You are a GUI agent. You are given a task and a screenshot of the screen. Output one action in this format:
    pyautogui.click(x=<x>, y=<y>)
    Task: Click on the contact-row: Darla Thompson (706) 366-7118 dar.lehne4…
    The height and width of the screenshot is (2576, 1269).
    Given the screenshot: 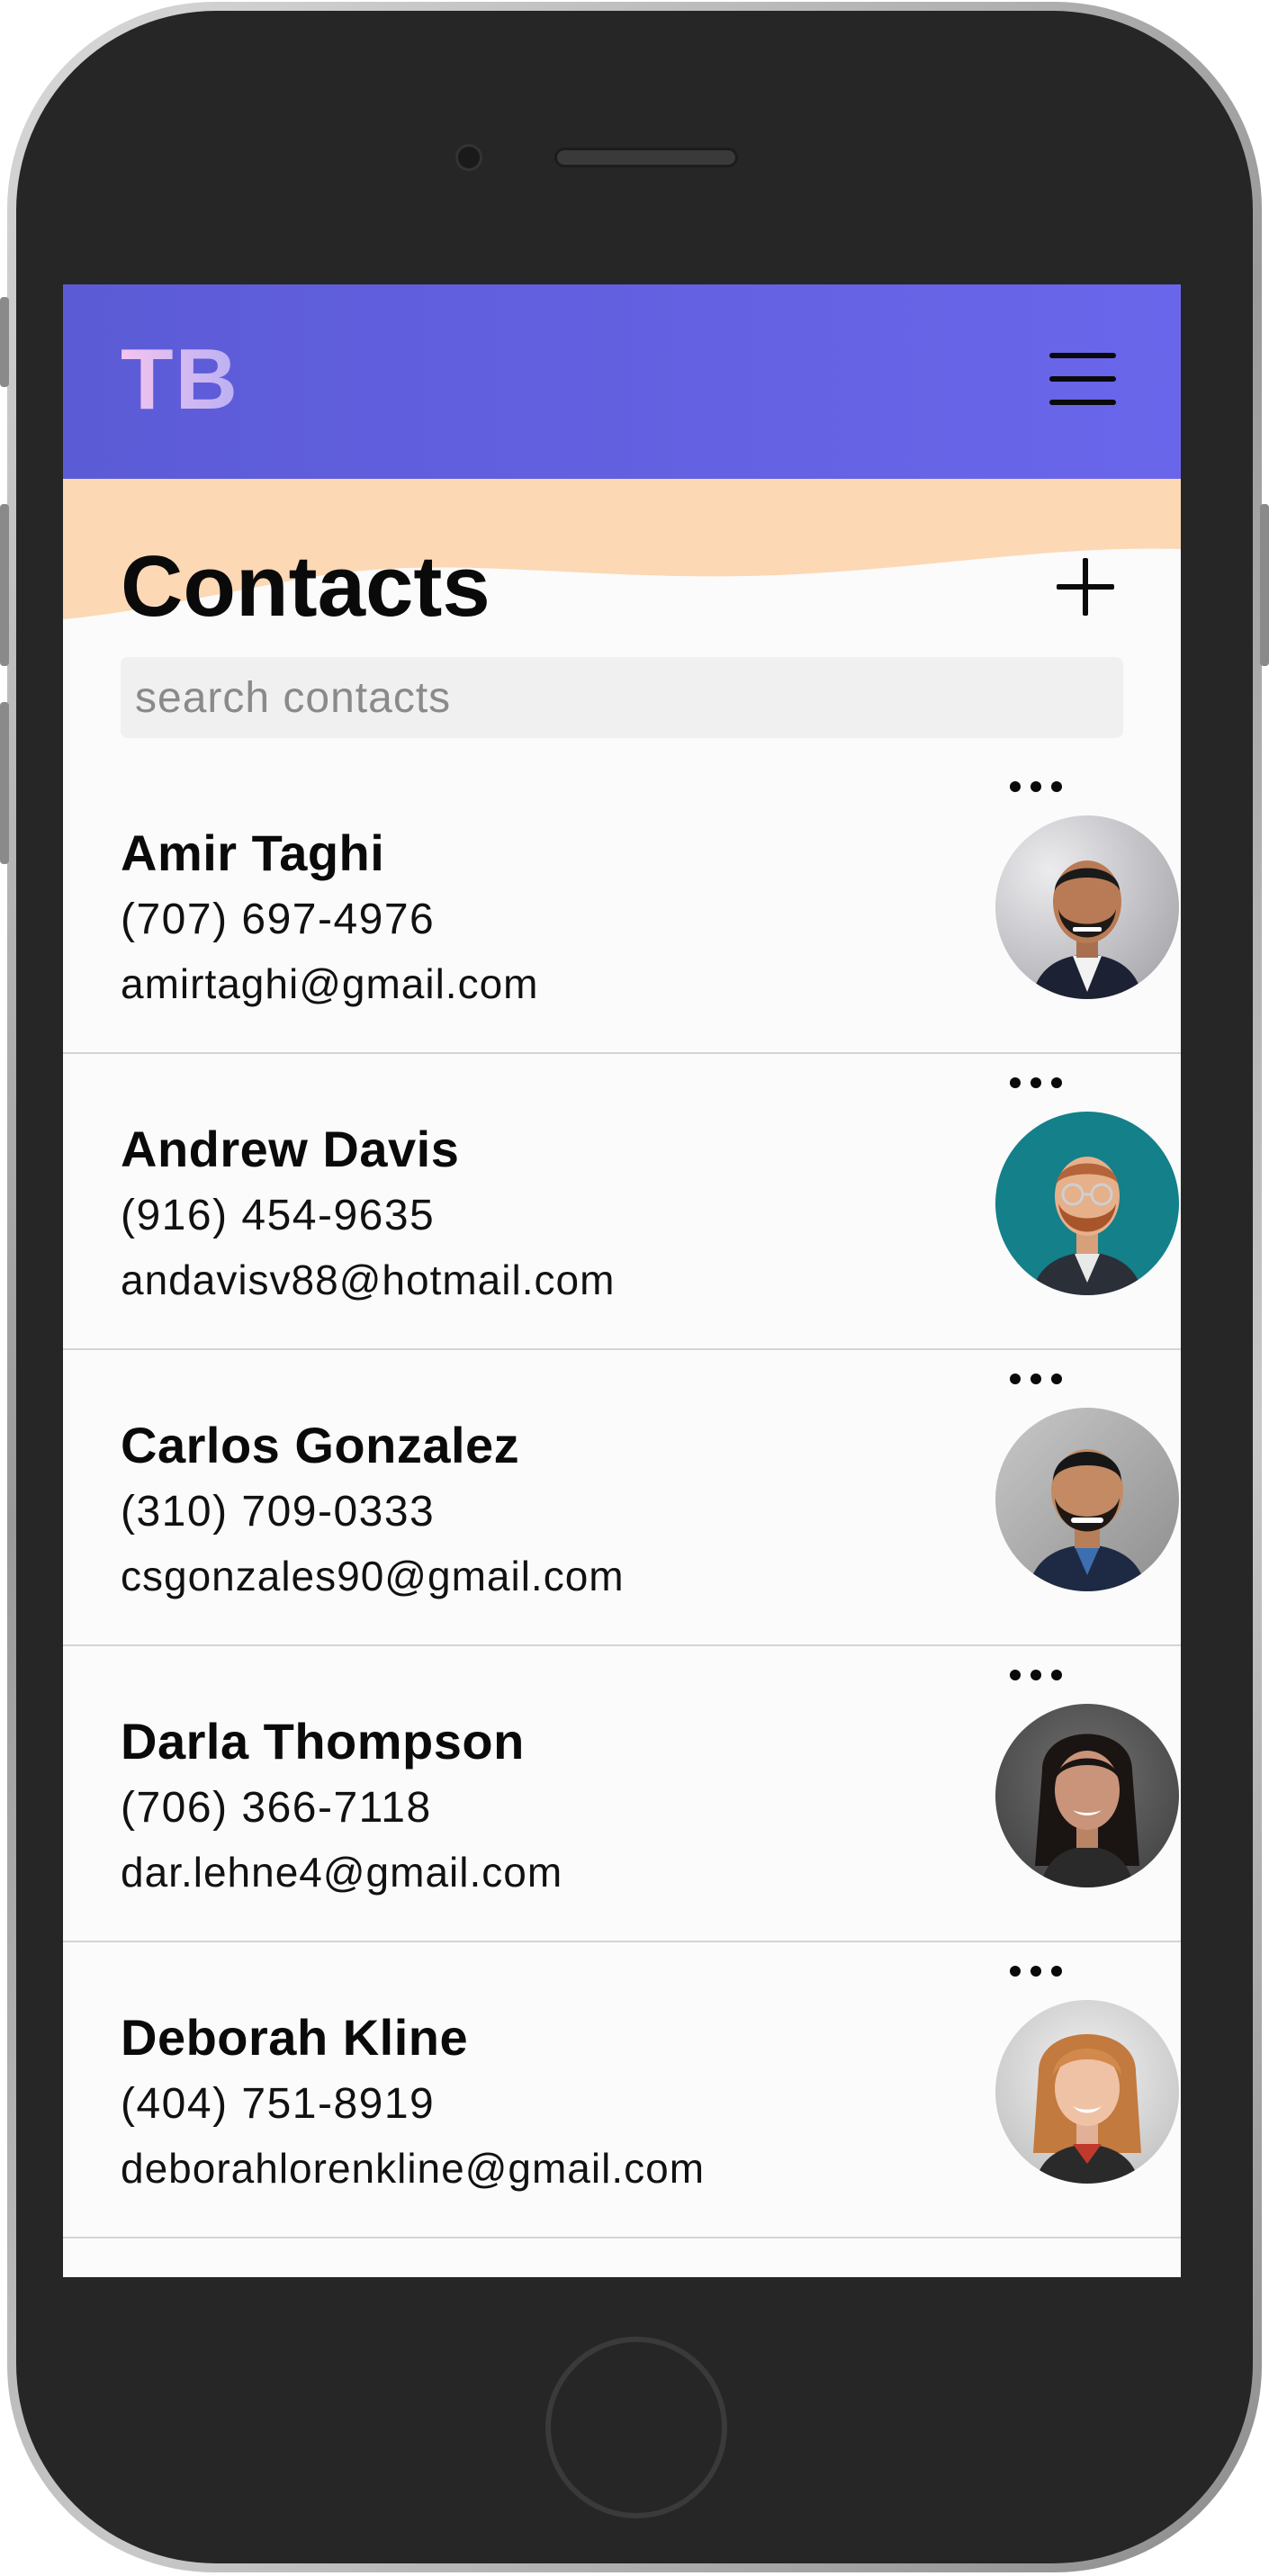 What is the action you would take?
    pyautogui.click(x=622, y=1794)
    